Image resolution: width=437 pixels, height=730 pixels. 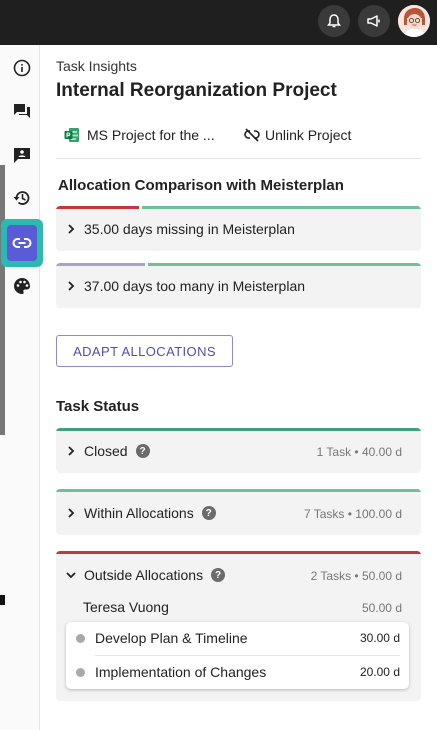 What do you see at coordinates (189, 229) in the screenshot?
I see `allocation-missing-label: 35.00 days missing in Meisterplan` at bounding box center [189, 229].